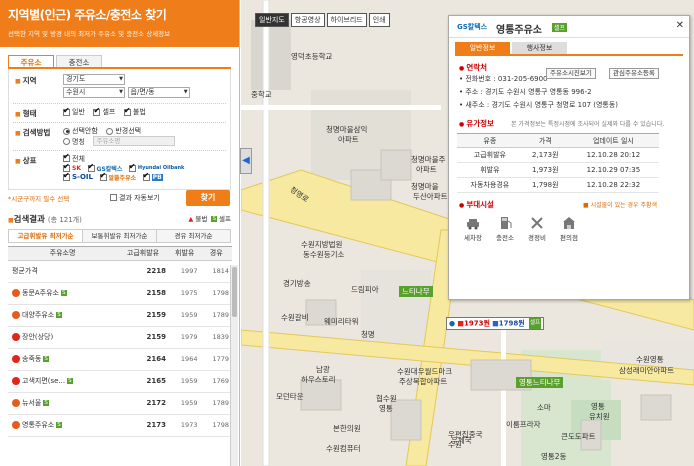 Image resolution: width=694 pixels, height=466 pixels. What do you see at coordinates (46, 235) in the screenshot?
I see `sort-premium-tab: 고급휘발유 최저가순` at bounding box center [46, 235].